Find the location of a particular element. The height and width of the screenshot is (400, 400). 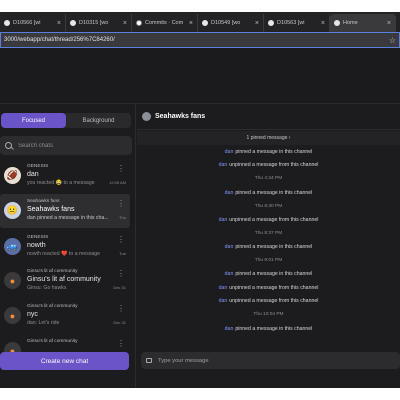

timestamp: Thu 10:04 PM is located at coordinates (268, 315).